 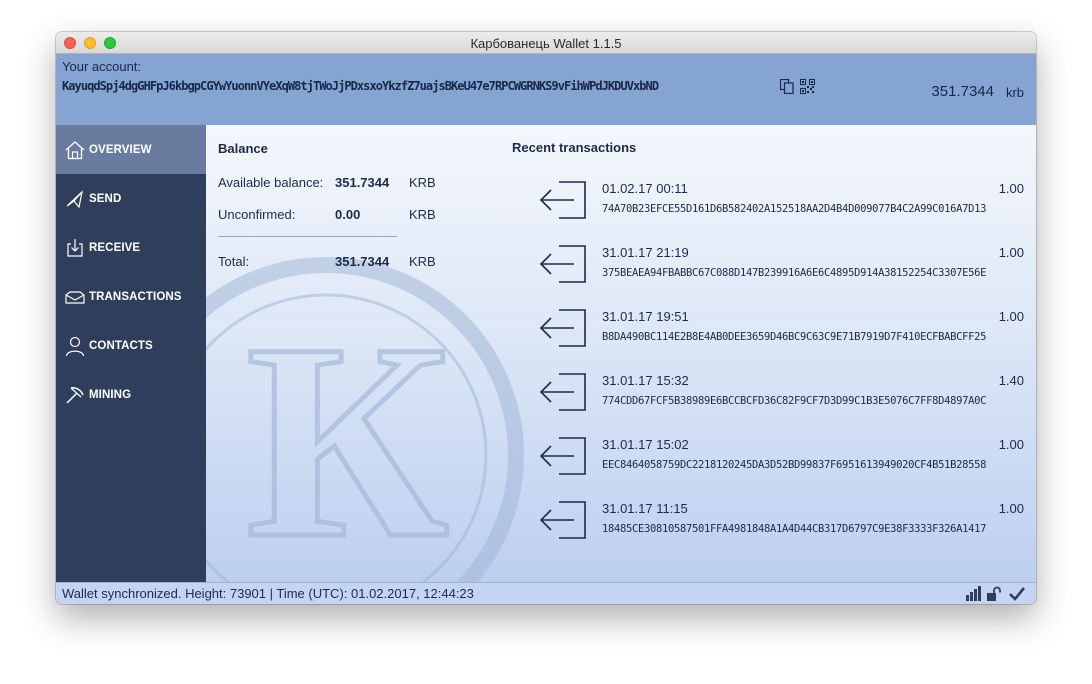 I want to click on copy-icon, so click(x=787, y=86).